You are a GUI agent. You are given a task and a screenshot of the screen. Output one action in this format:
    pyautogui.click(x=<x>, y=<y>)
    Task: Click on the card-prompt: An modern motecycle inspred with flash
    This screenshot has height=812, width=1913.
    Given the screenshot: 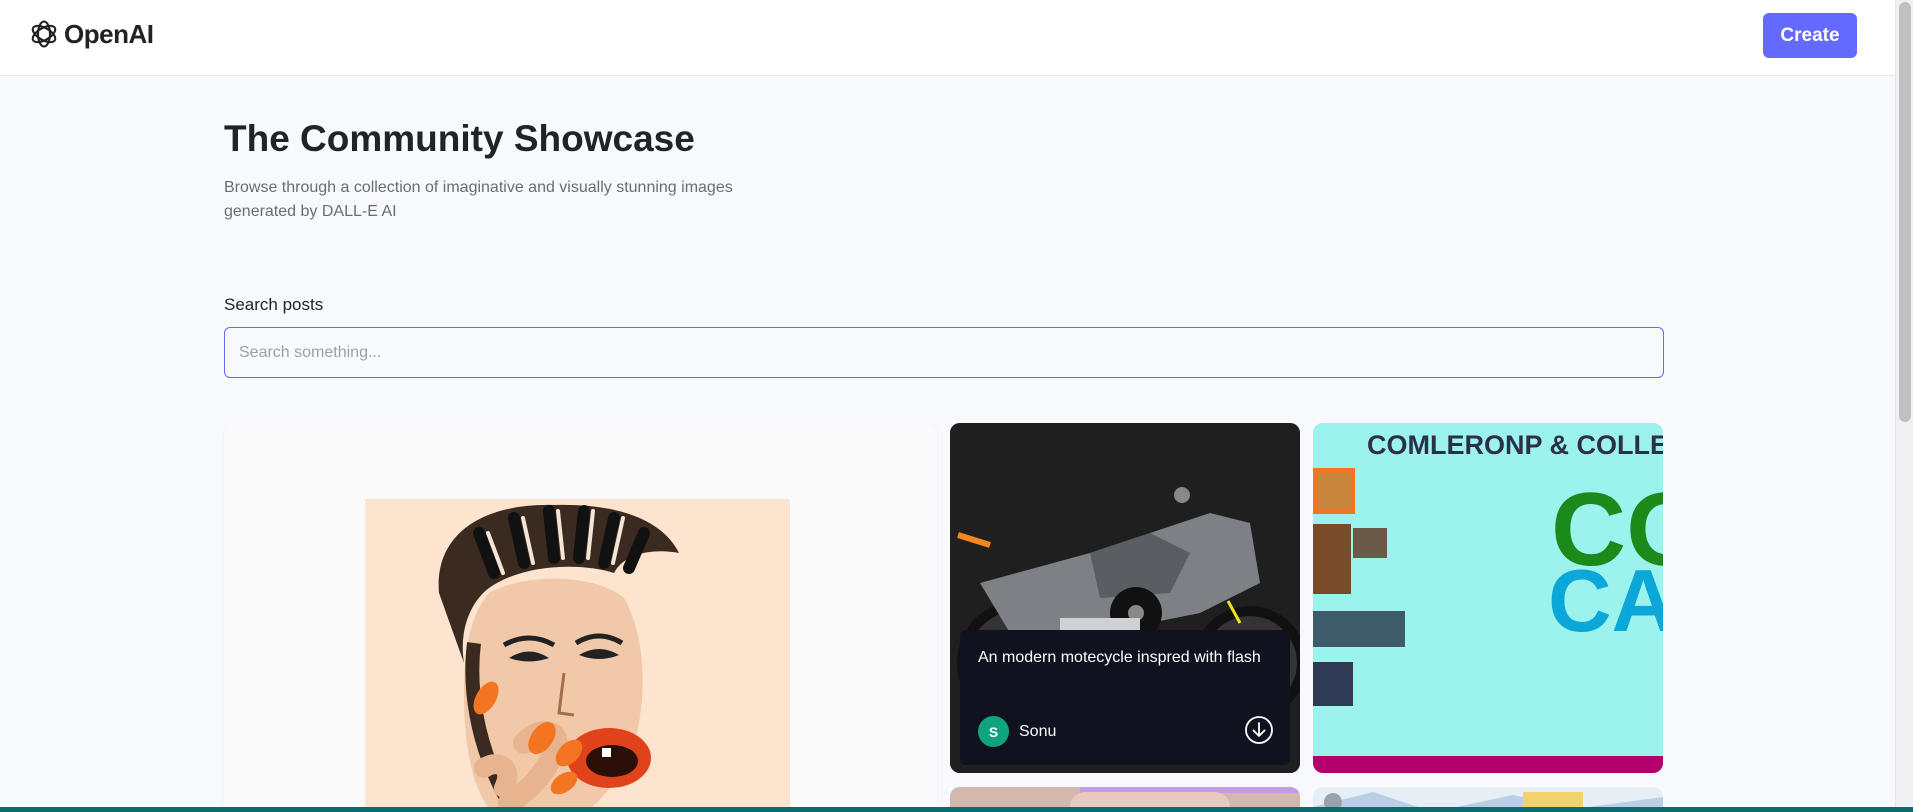 What is the action you would take?
    pyautogui.click(x=1119, y=657)
    